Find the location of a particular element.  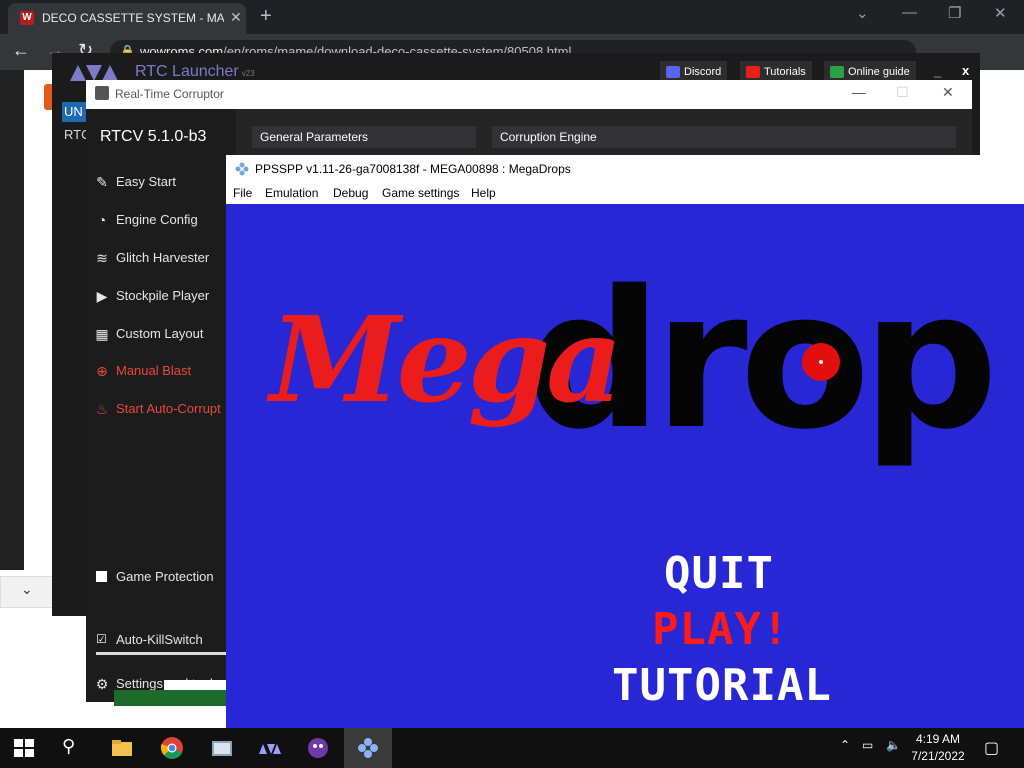

chrome-icon is located at coordinates (172, 748).